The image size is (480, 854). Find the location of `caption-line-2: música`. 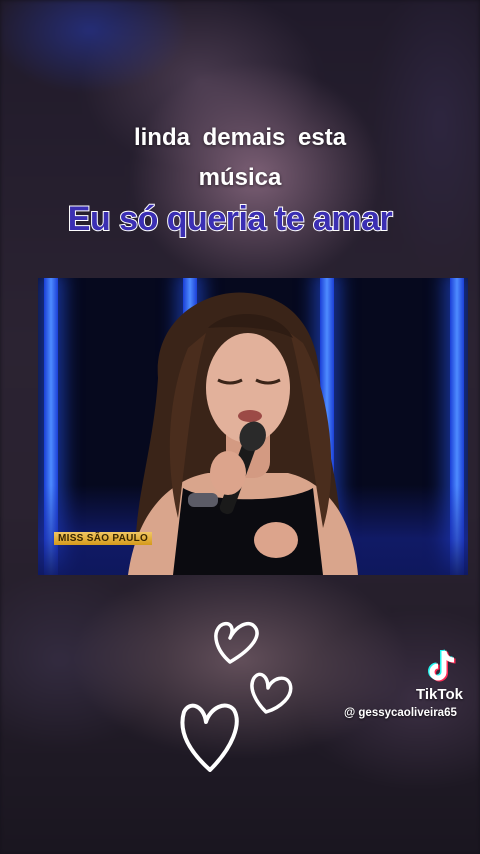

caption-line-2: música is located at coordinates (240, 177).